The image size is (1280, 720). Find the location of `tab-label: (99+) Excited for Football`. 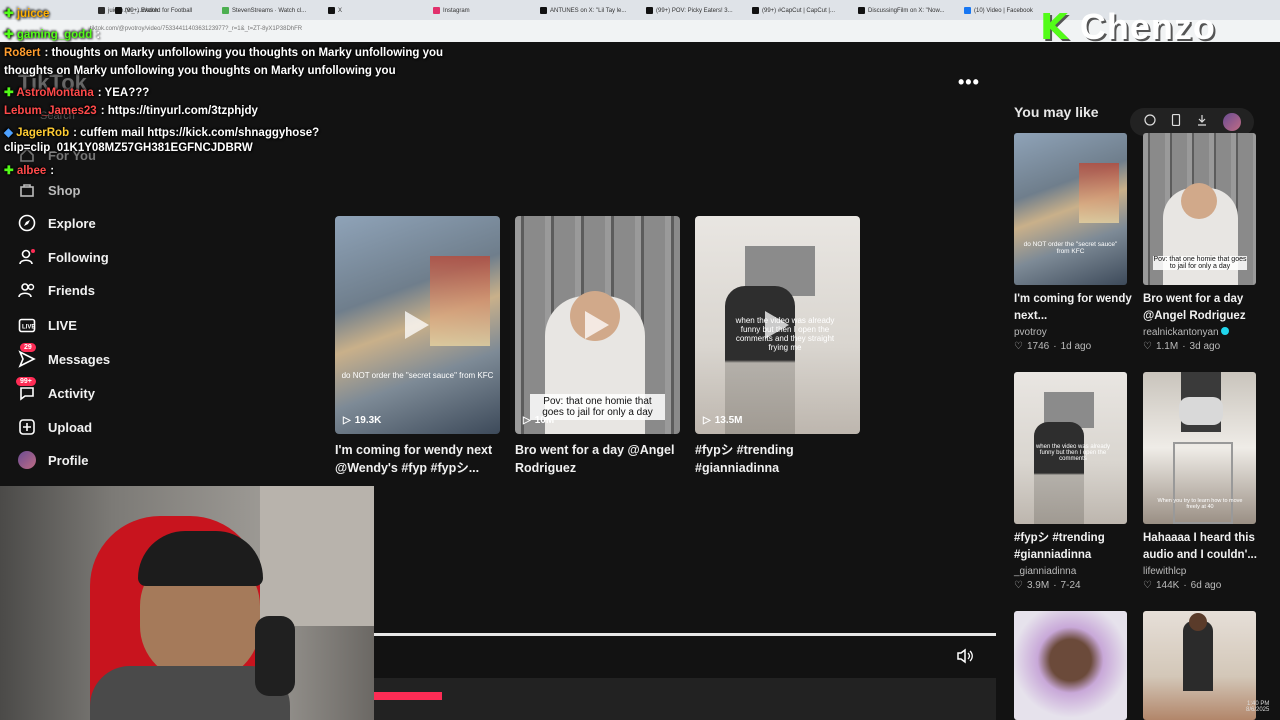

tab-label: (99+) Excited for Football is located at coordinates (159, 10).